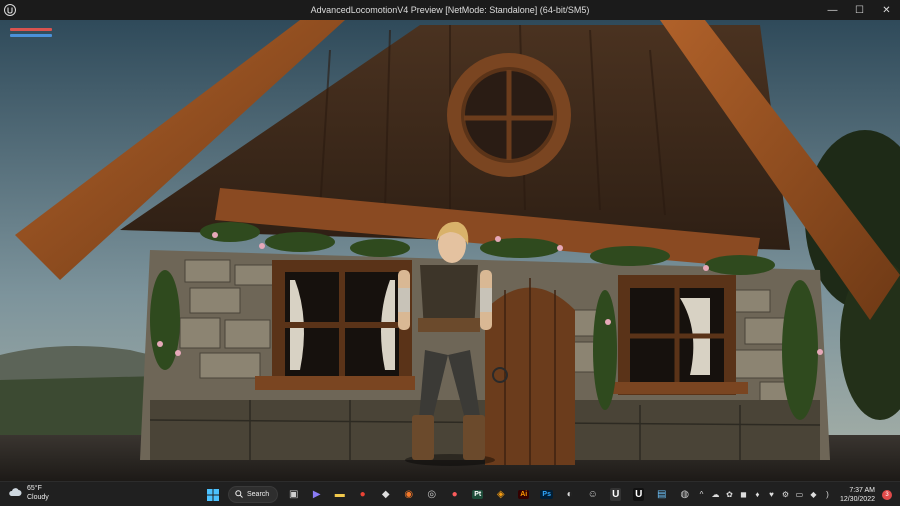 The image size is (900, 506). What do you see at coordinates (832, 10) in the screenshot?
I see `minimize-button: —` at bounding box center [832, 10].